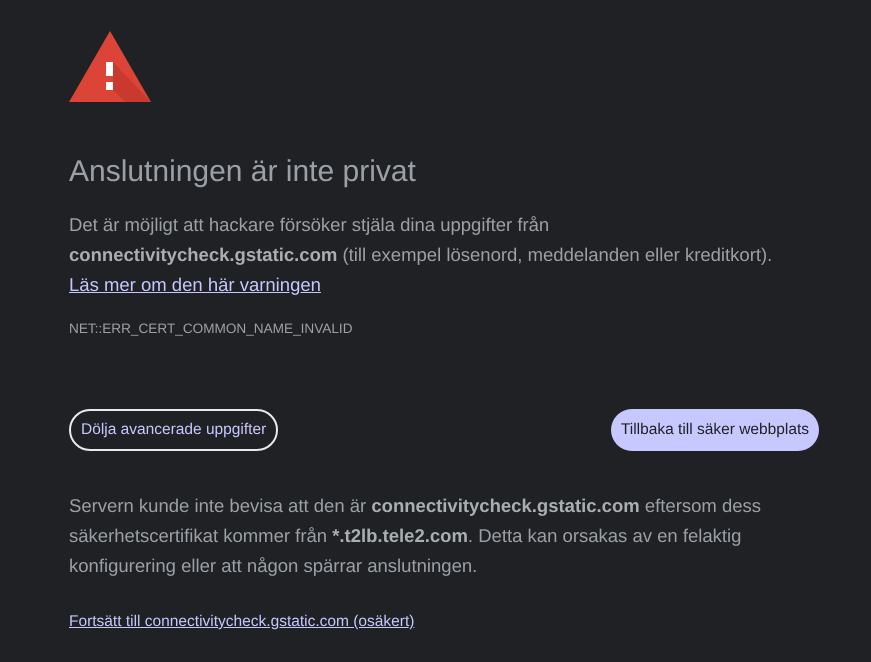  I want to click on details-message: Servern kunde inte bevisa att den är connectivitycheck.gstatic.com eftersom dess säkerhetscertifikat kommer från *.t2lb.tele2.com. Detta kan orsakas av en felaktig konfigurering eller att någon spärrar anslutningen., so click(415, 536).